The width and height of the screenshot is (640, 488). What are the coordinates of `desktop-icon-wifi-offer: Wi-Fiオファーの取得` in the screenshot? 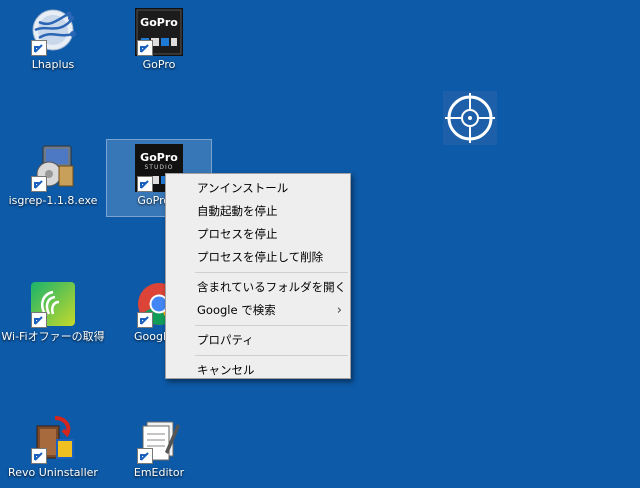 It's located at (53, 314).